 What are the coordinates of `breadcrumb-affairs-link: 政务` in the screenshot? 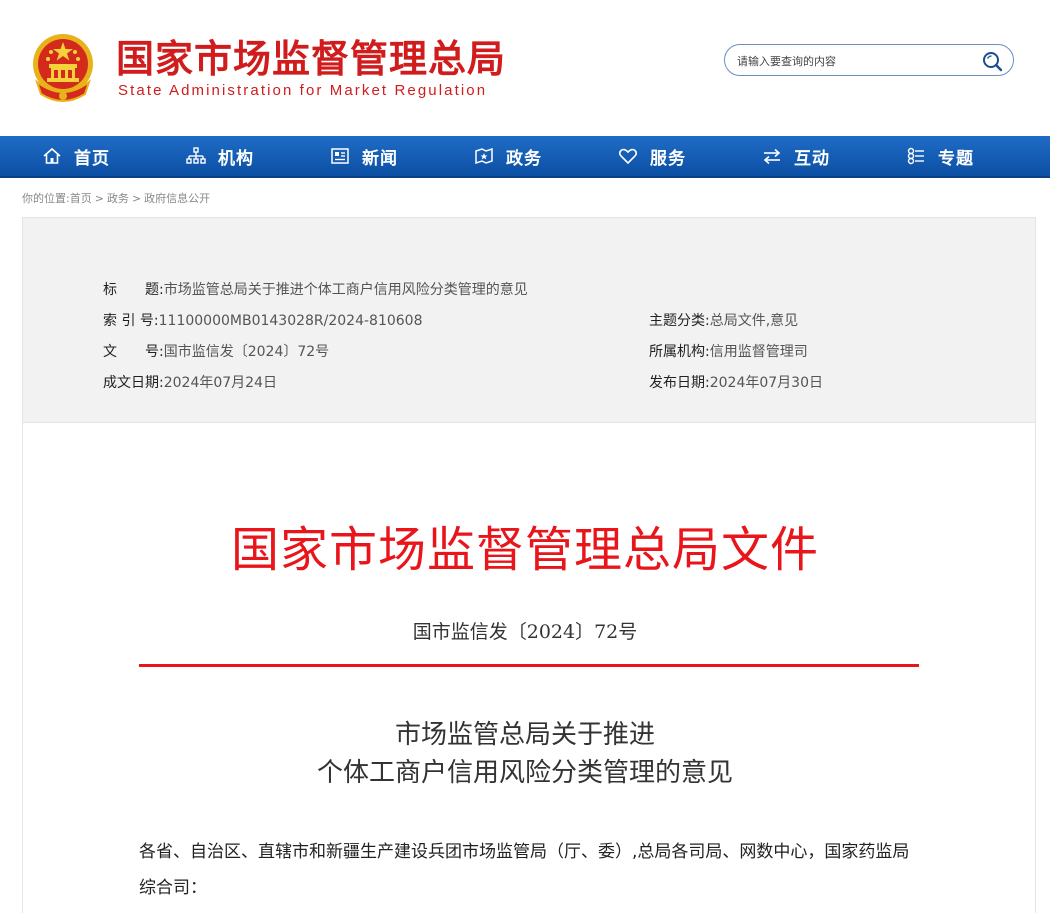 It's located at (118, 198).